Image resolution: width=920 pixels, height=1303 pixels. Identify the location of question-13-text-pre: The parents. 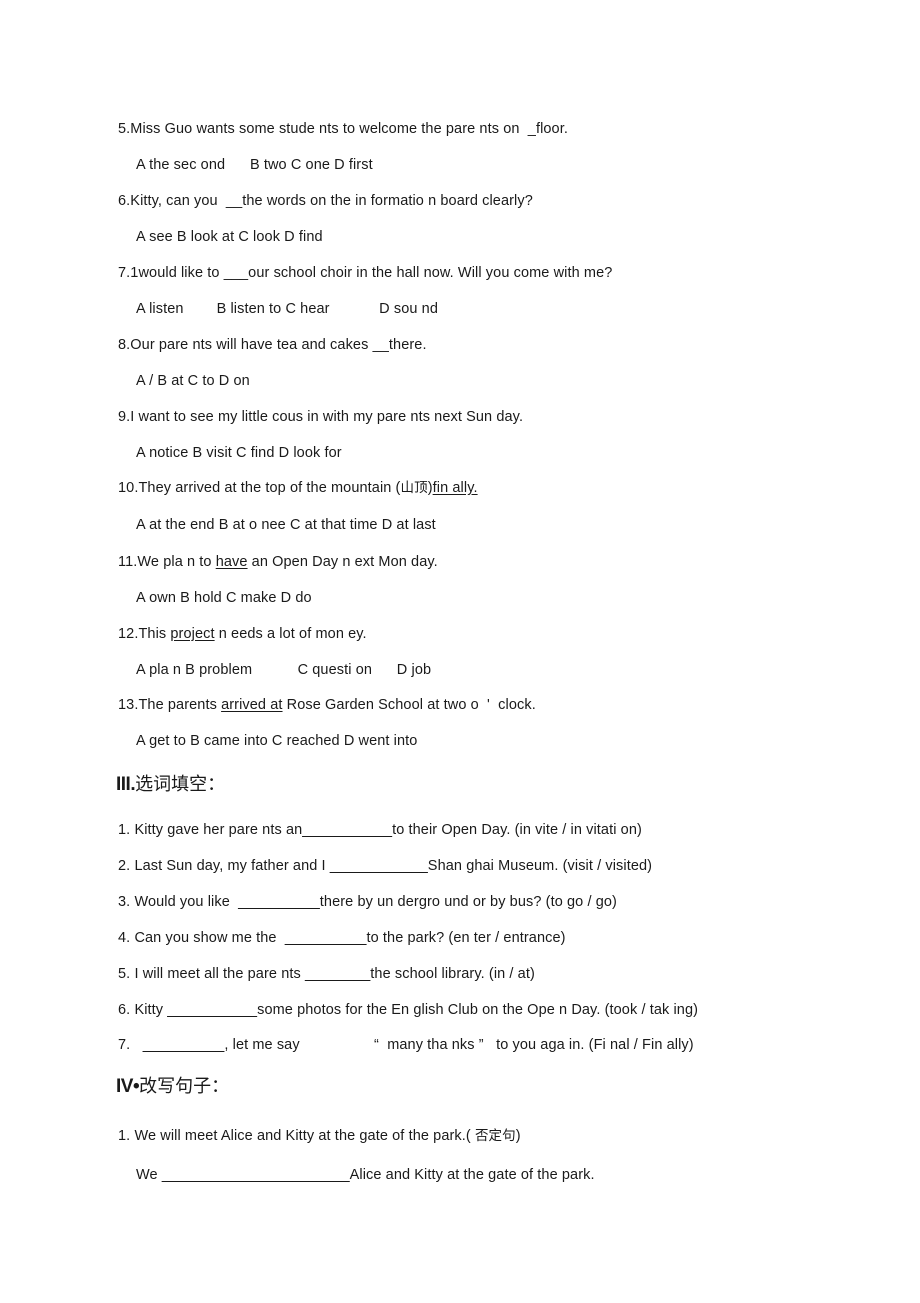
(180, 705).